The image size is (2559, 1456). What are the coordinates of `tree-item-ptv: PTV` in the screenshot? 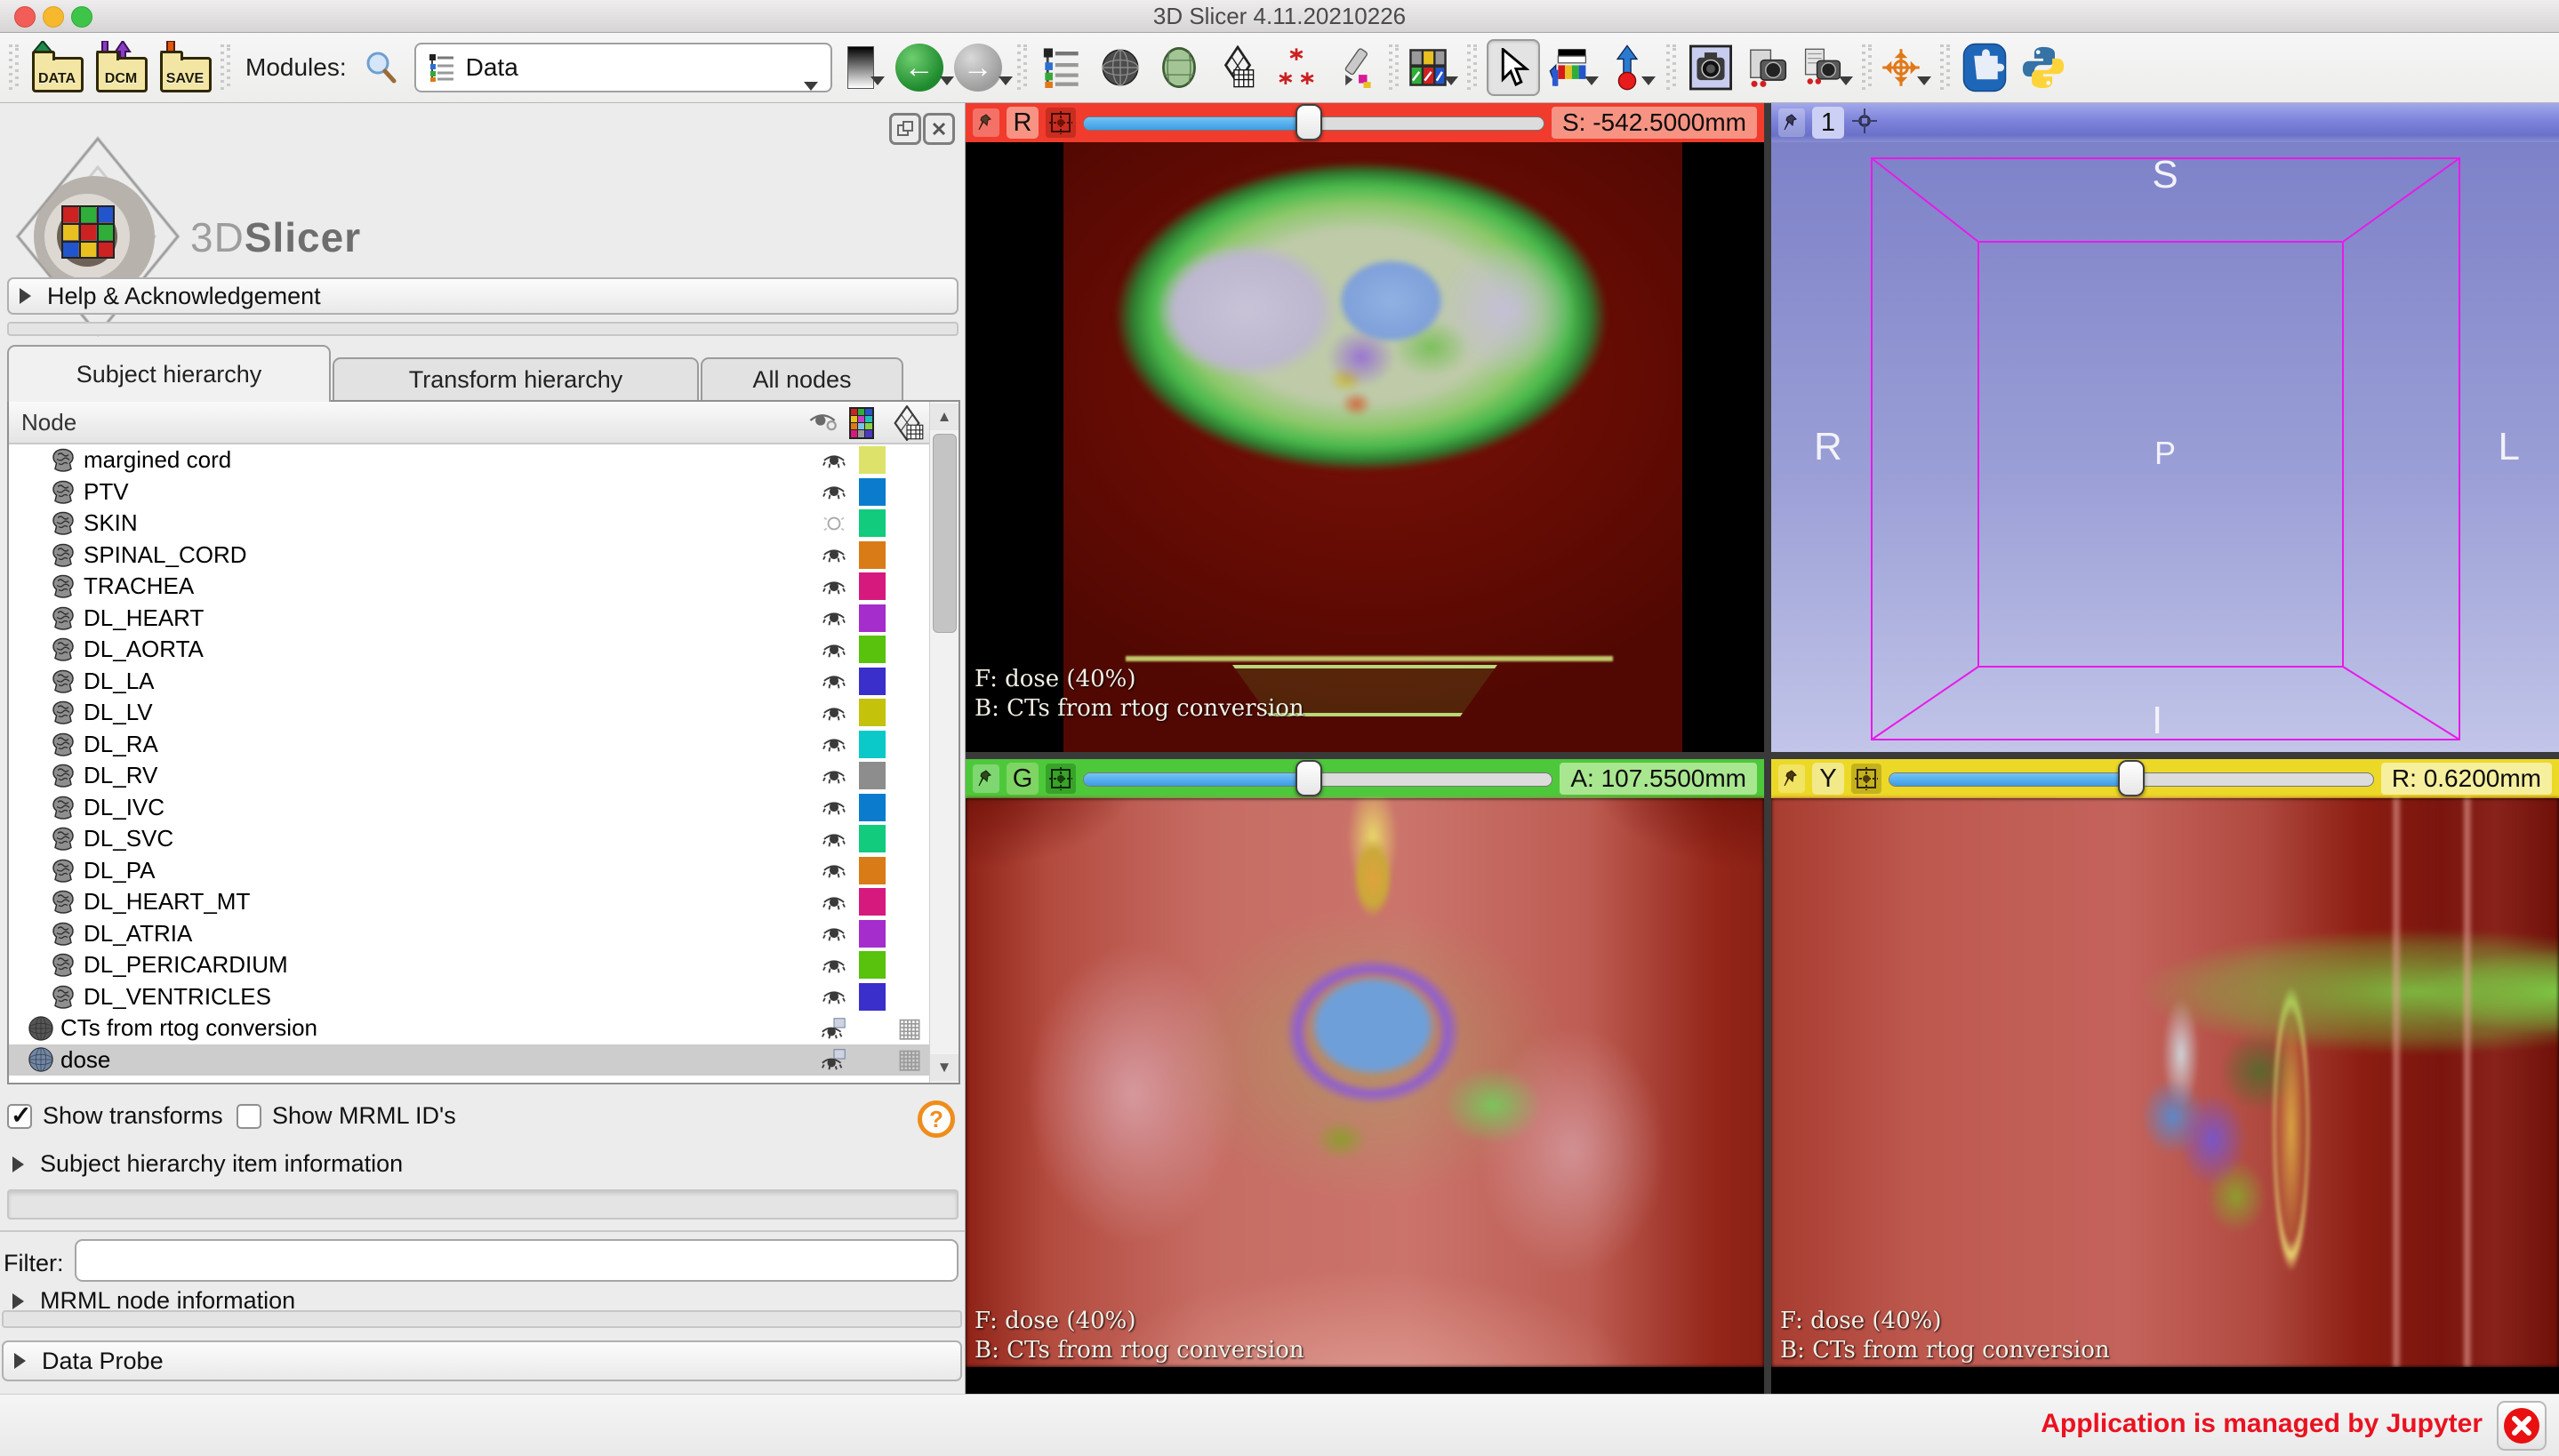 It's located at (469, 492).